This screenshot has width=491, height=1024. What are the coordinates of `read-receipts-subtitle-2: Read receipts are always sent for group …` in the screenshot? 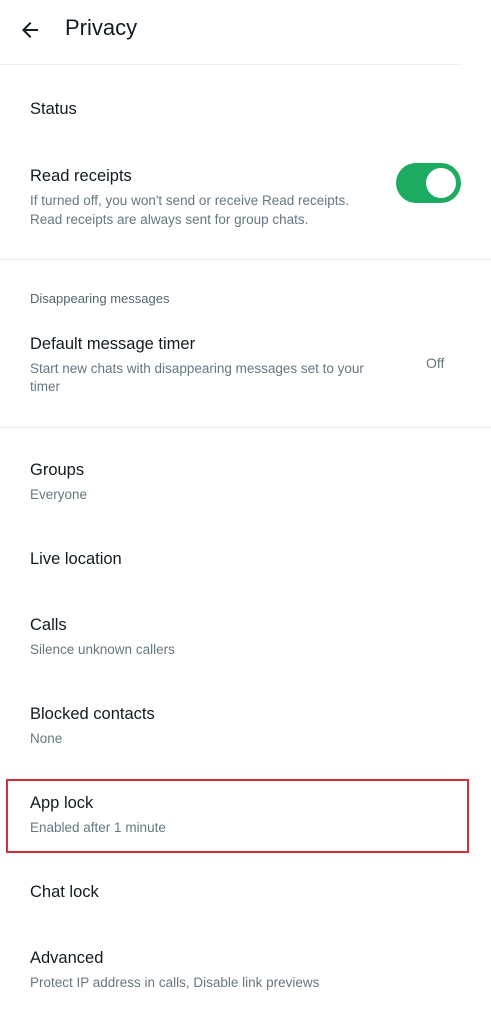 It's located at (169, 219).